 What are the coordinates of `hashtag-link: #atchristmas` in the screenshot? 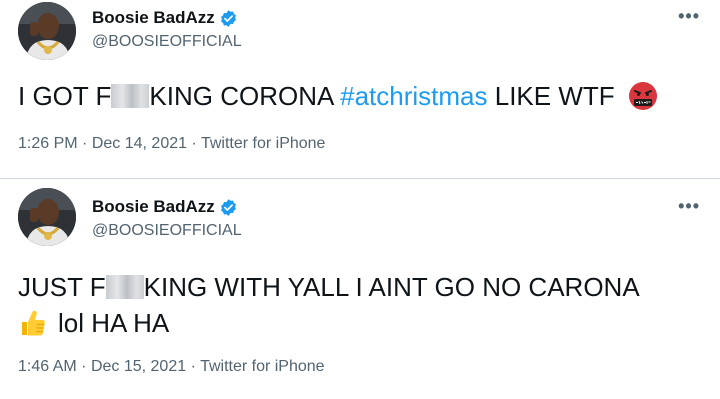 It's located at (413, 96).